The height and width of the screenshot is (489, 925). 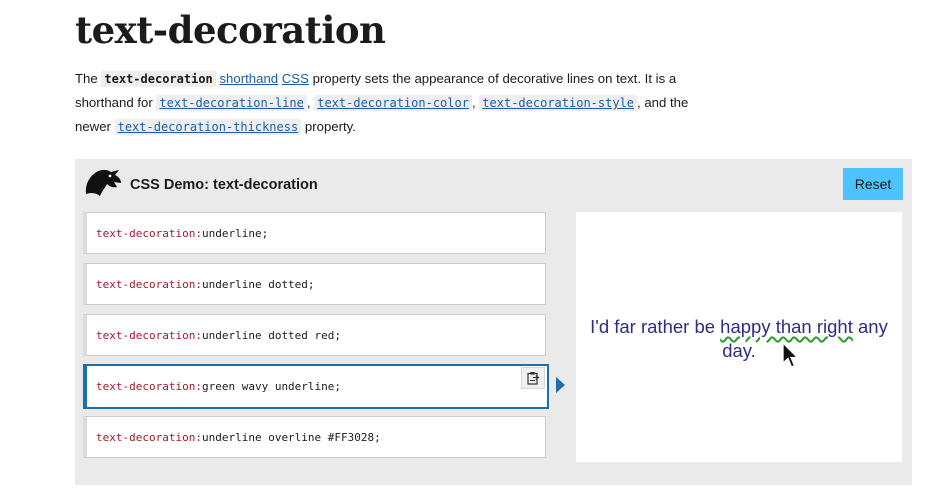 What do you see at coordinates (271, 335) in the screenshot?
I see `choice-value: underline dotted red;` at bounding box center [271, 335].